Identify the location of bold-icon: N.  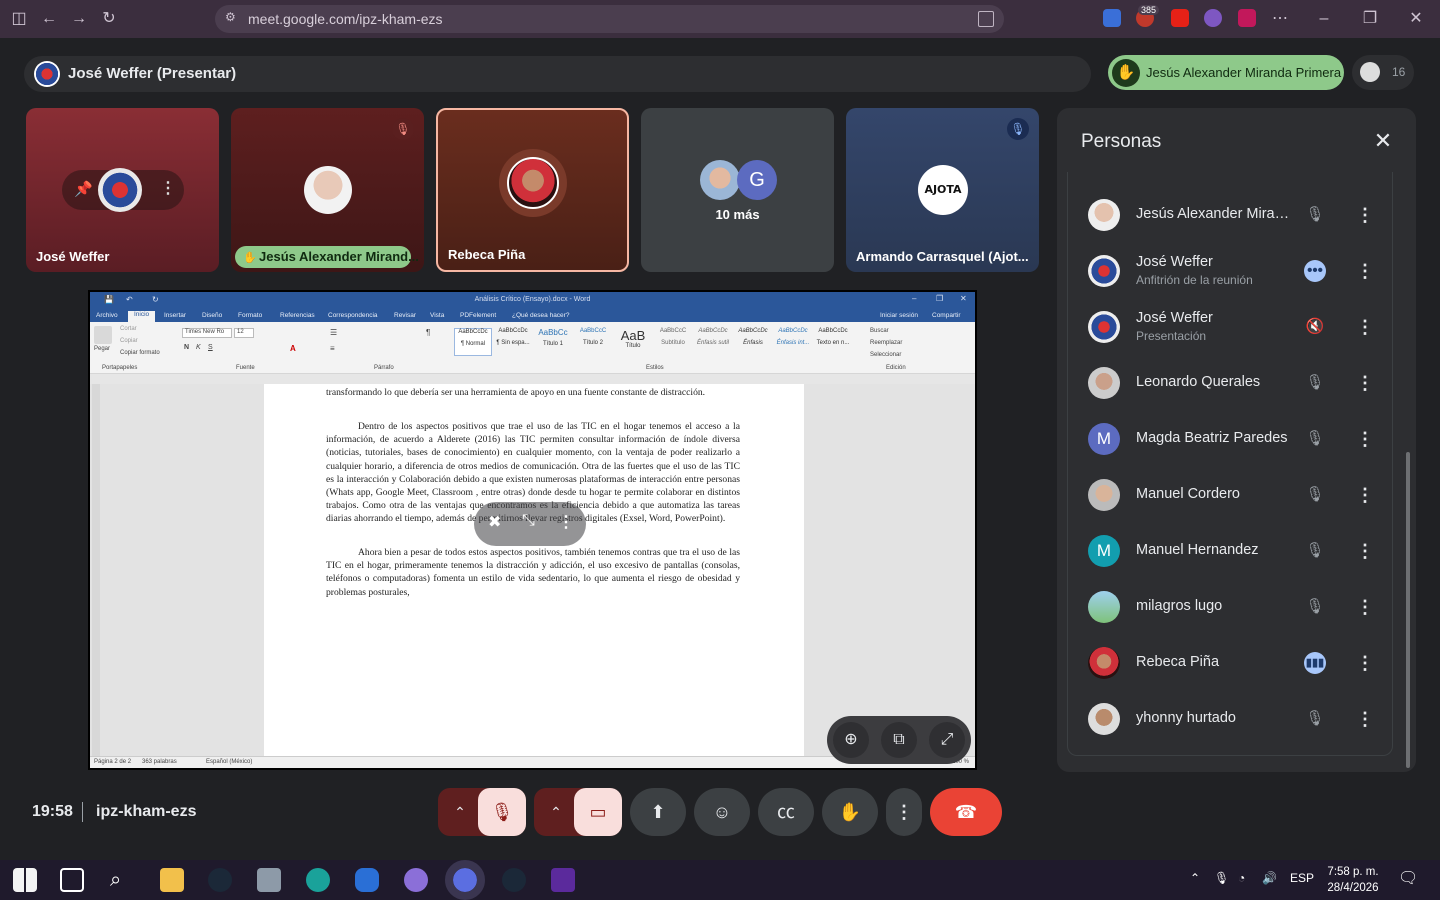
(186, 347).